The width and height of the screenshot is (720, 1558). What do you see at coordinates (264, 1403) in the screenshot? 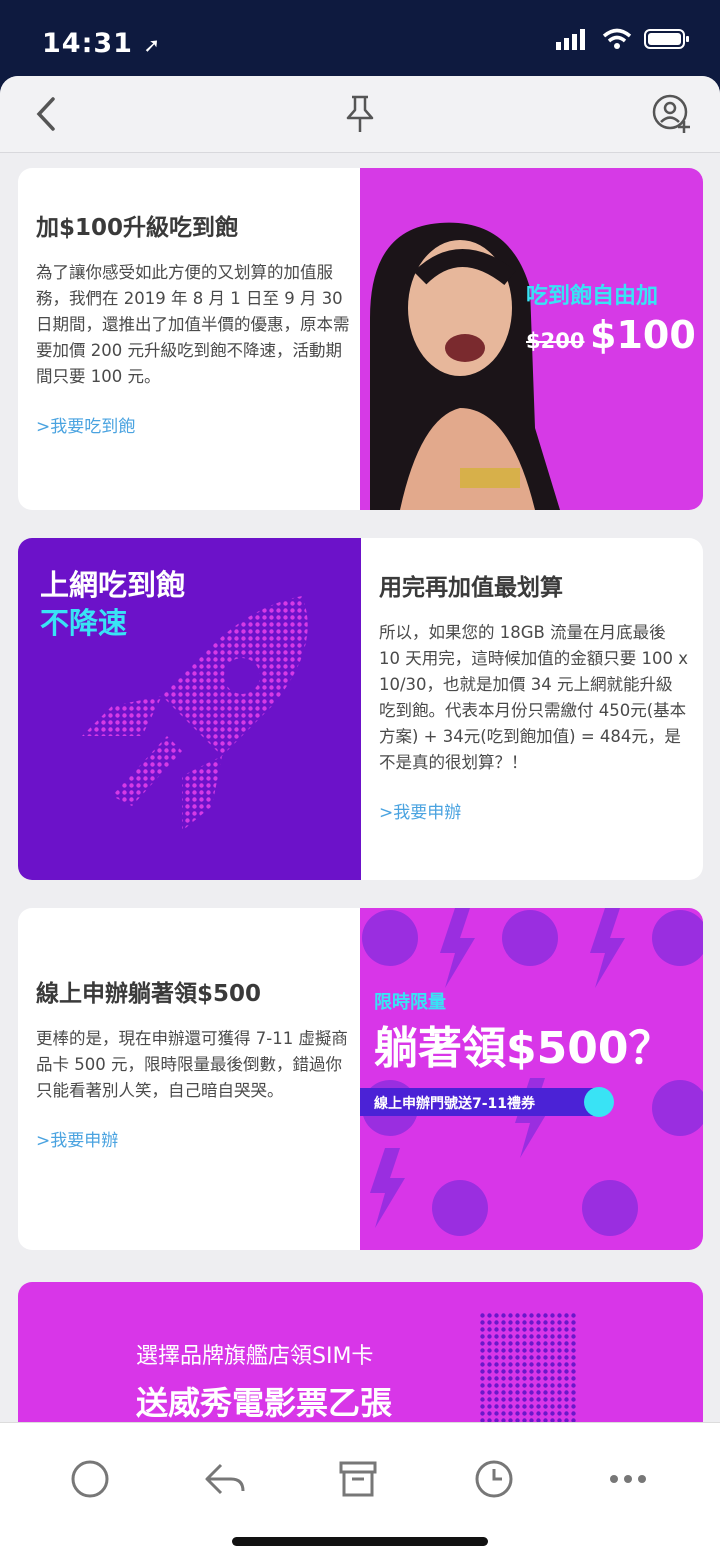
I see `banner-line2: 送威秀電影票乙張` at bounding box center [264, 1403].